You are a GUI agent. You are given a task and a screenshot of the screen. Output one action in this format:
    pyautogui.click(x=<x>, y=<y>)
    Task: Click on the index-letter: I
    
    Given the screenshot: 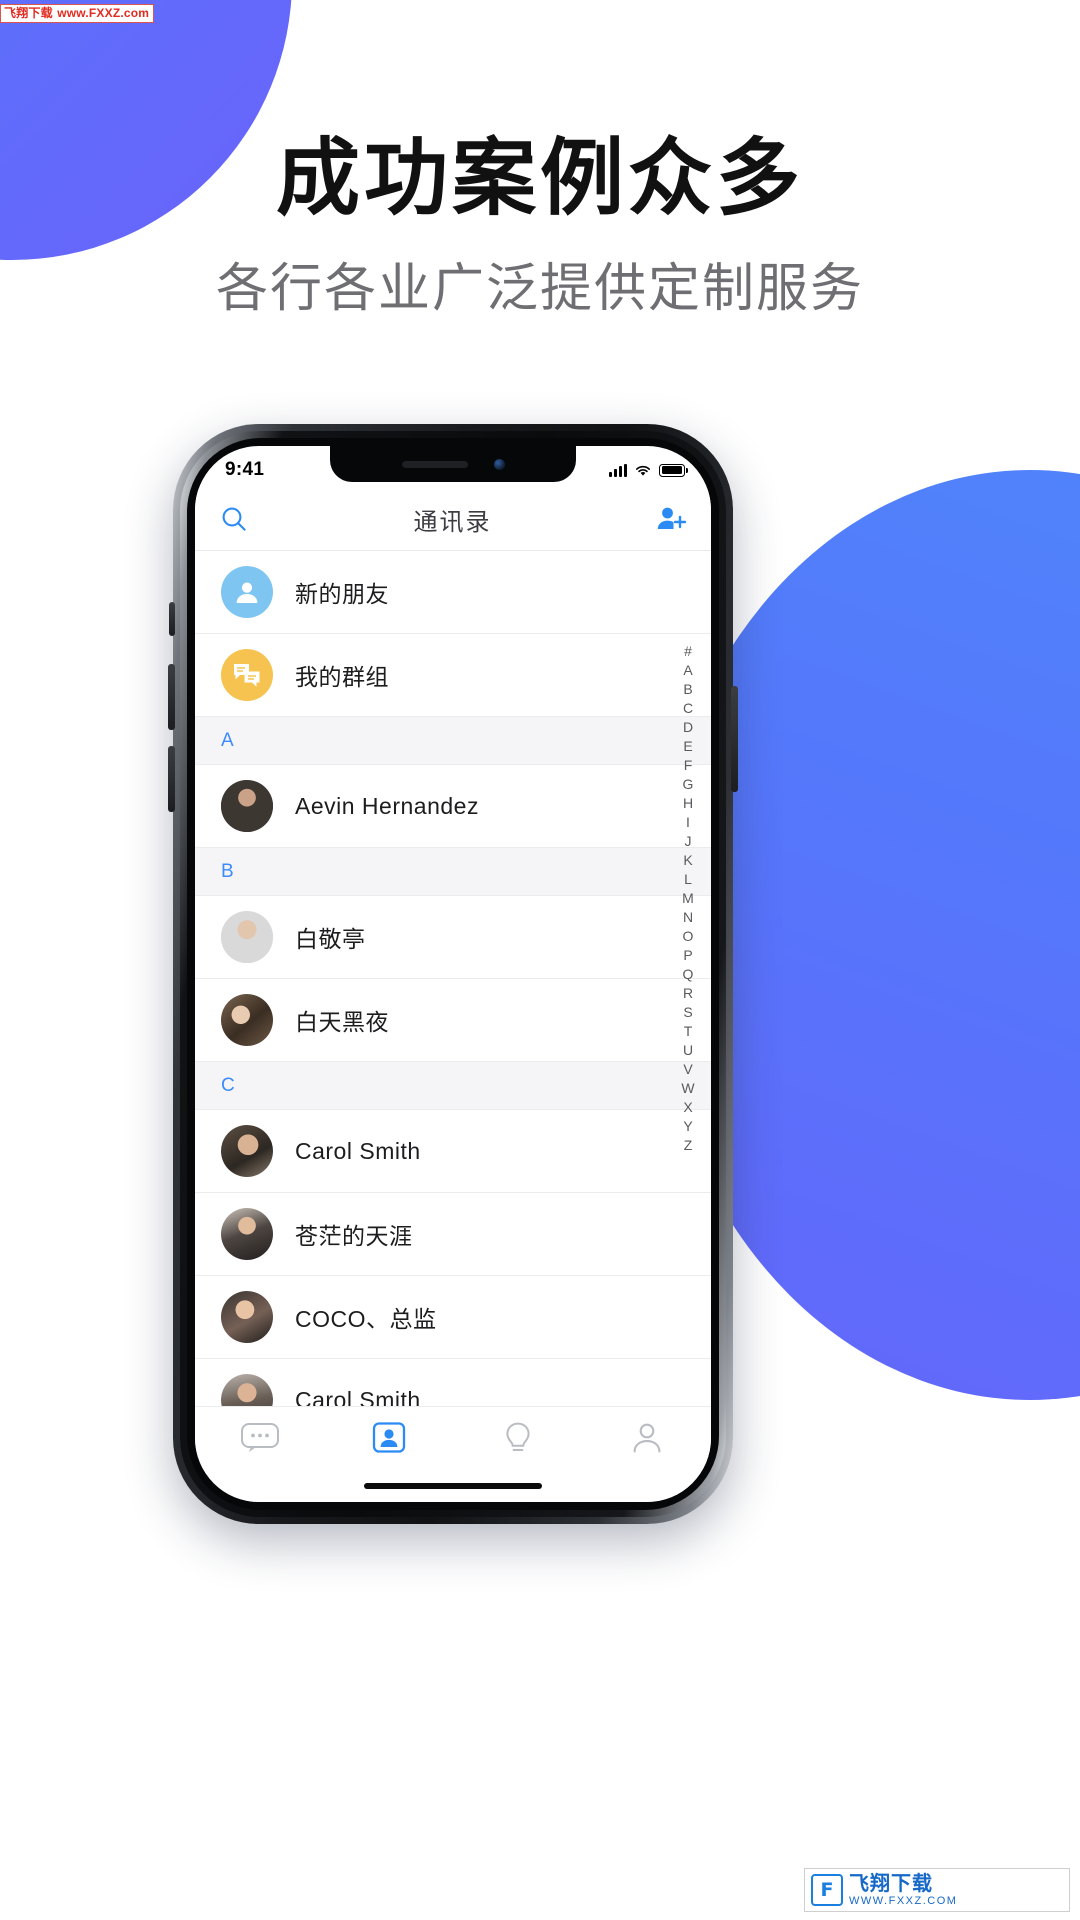 What is the action you would take?
    pyautogui.click(x=688, y=822)
    